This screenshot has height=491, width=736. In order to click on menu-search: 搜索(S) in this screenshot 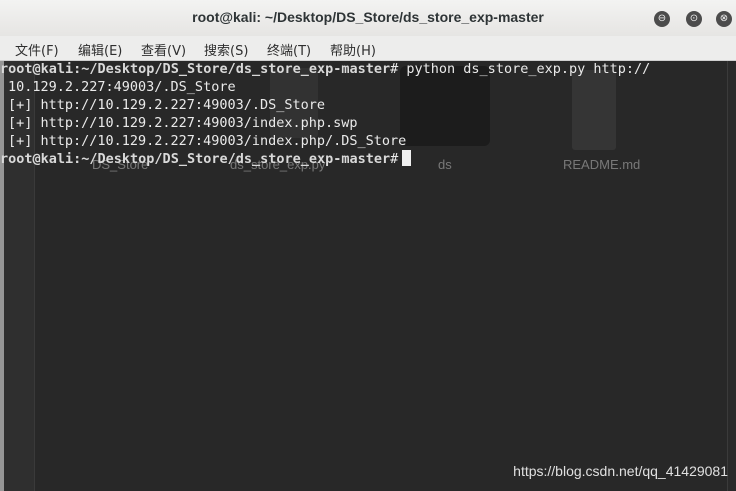, I will do `click(226, 49)`.